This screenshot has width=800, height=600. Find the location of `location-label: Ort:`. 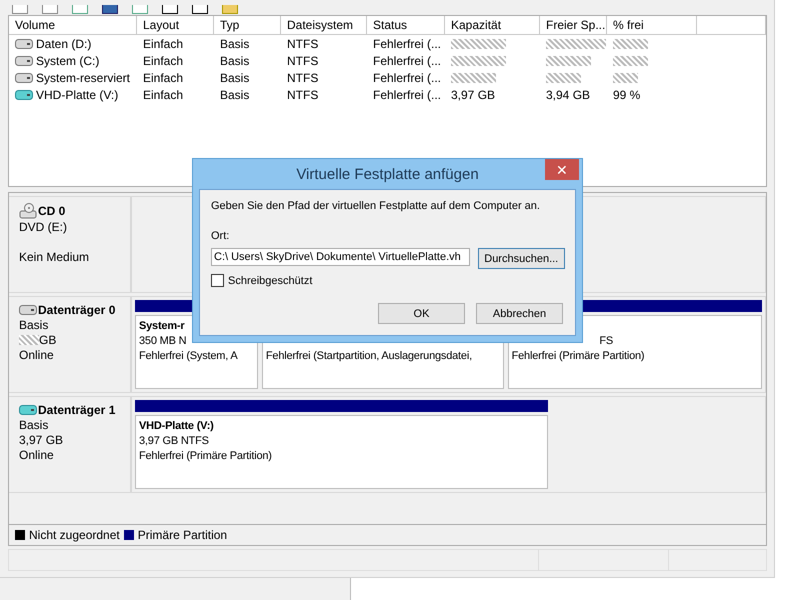

location-label: Ort: is located at coordinates (220, 236).